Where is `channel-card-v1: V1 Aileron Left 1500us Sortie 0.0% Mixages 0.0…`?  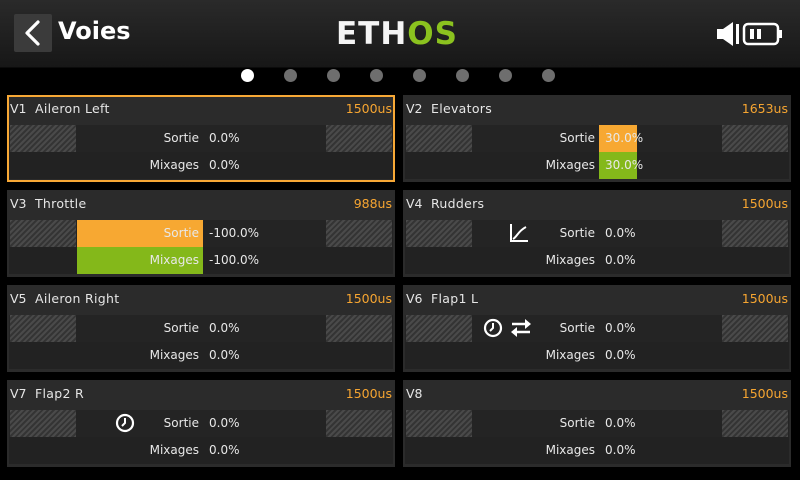
channel-card-v1: V1 Aileron Left 1500us Sortie 0.0% Mixages 0.0… is located at coordinates (201, 138).